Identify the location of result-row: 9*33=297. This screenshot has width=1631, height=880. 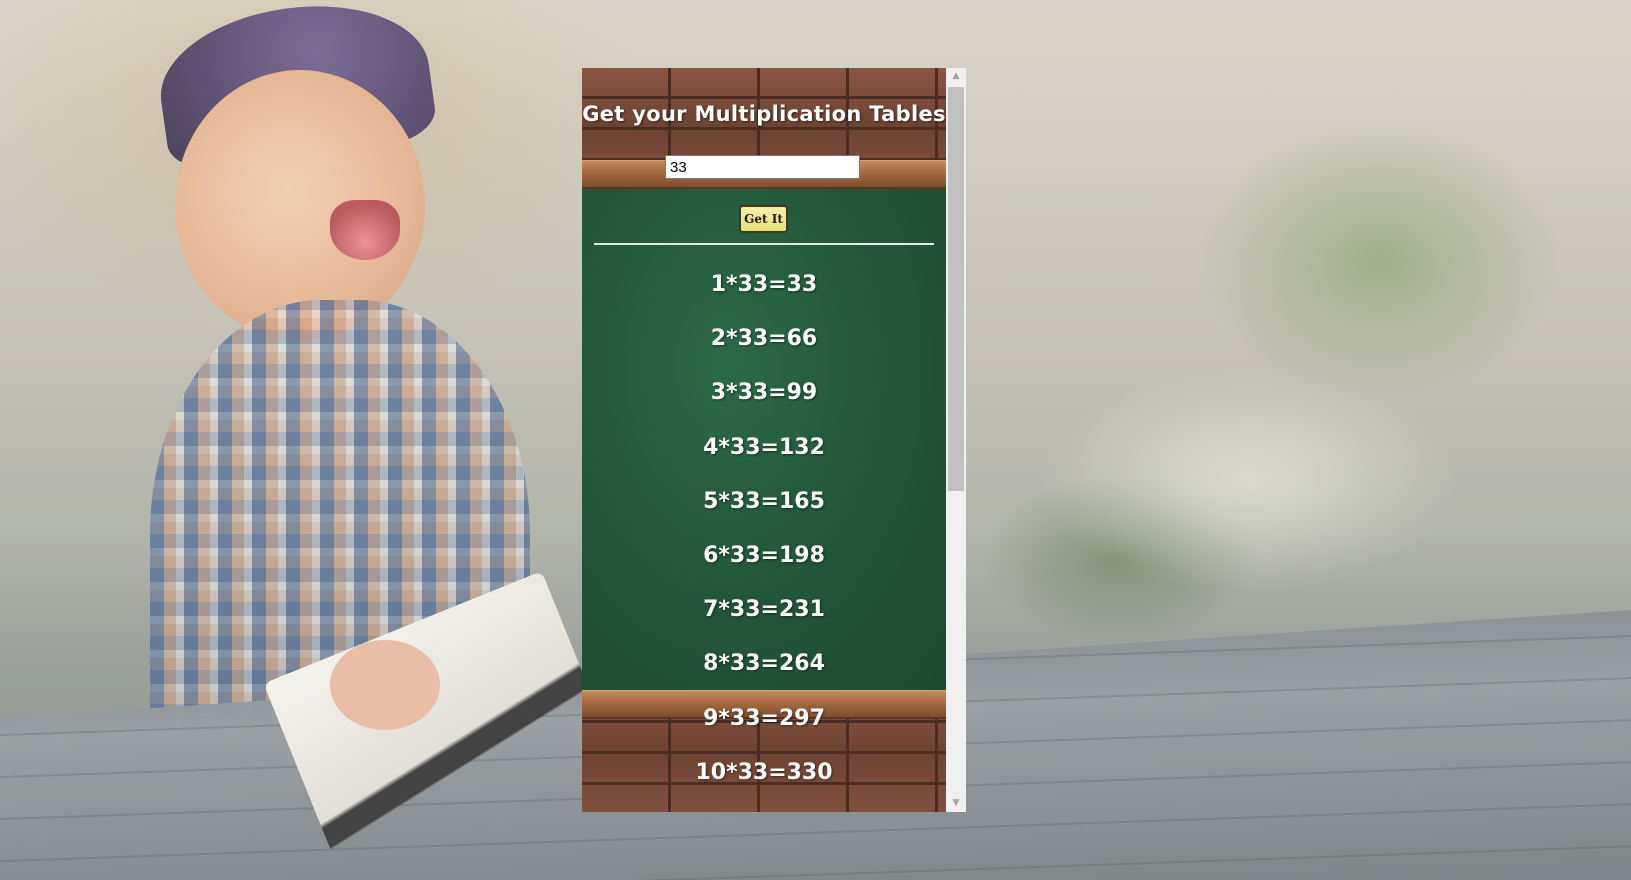
(764, 718).